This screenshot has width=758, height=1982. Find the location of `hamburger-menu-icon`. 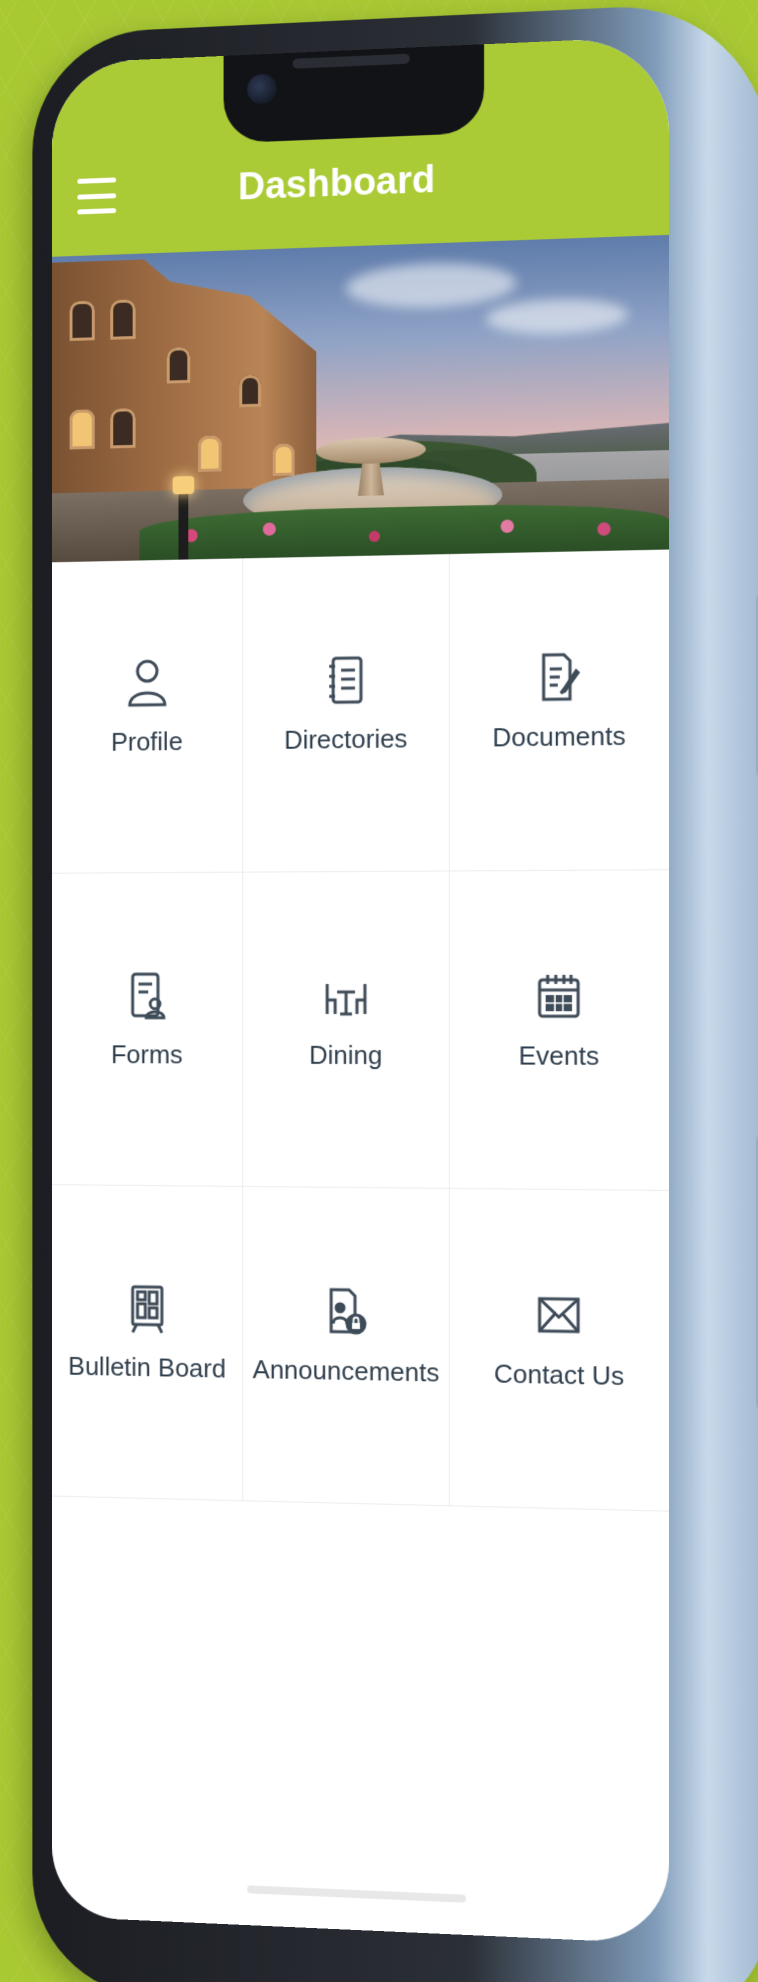

hamburger-menu-icon is located at coordinates (96, 195).